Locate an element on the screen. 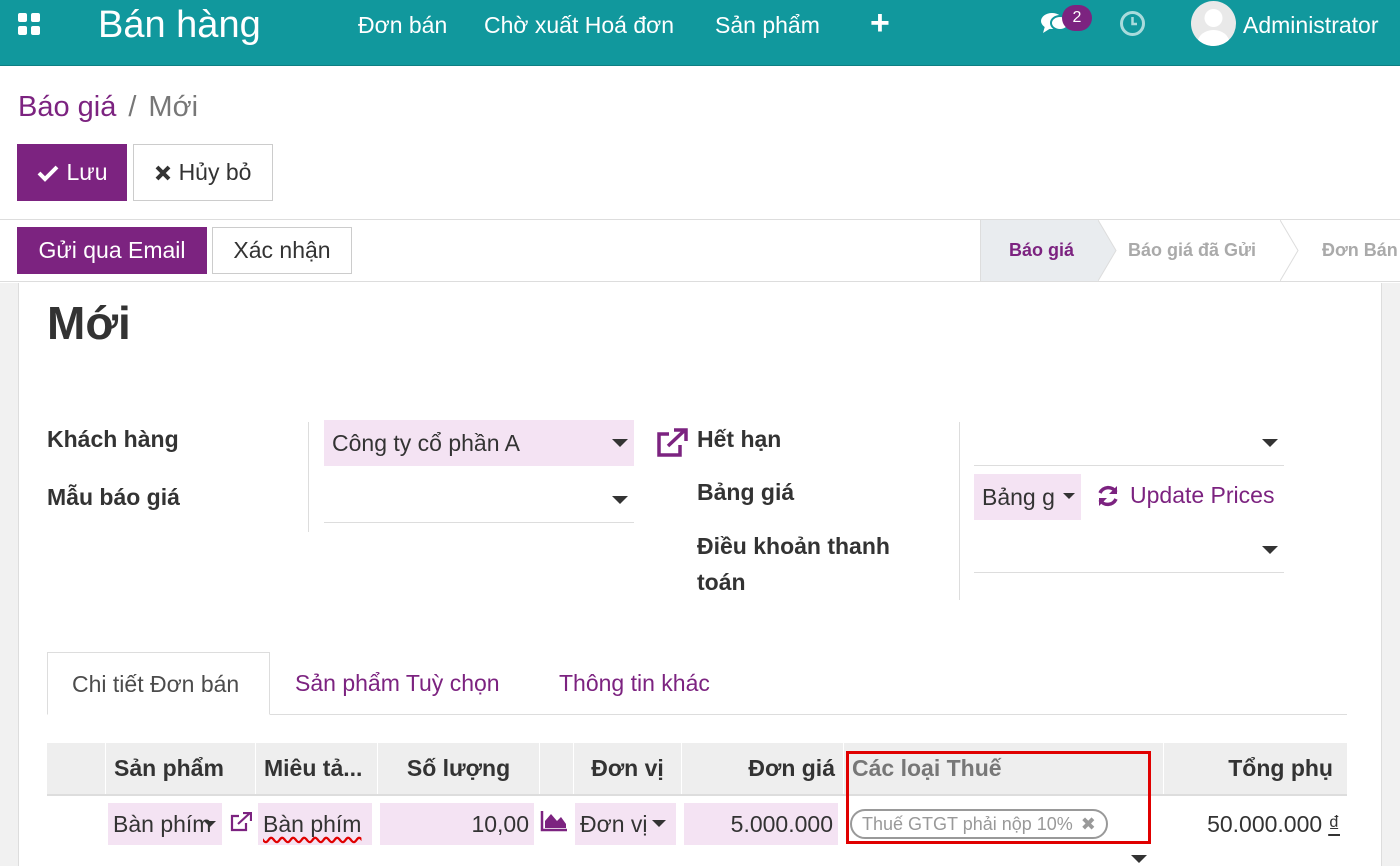 The width and height of the screenshot is (1400, 866). close-icon is located at coordinates (162, 172).